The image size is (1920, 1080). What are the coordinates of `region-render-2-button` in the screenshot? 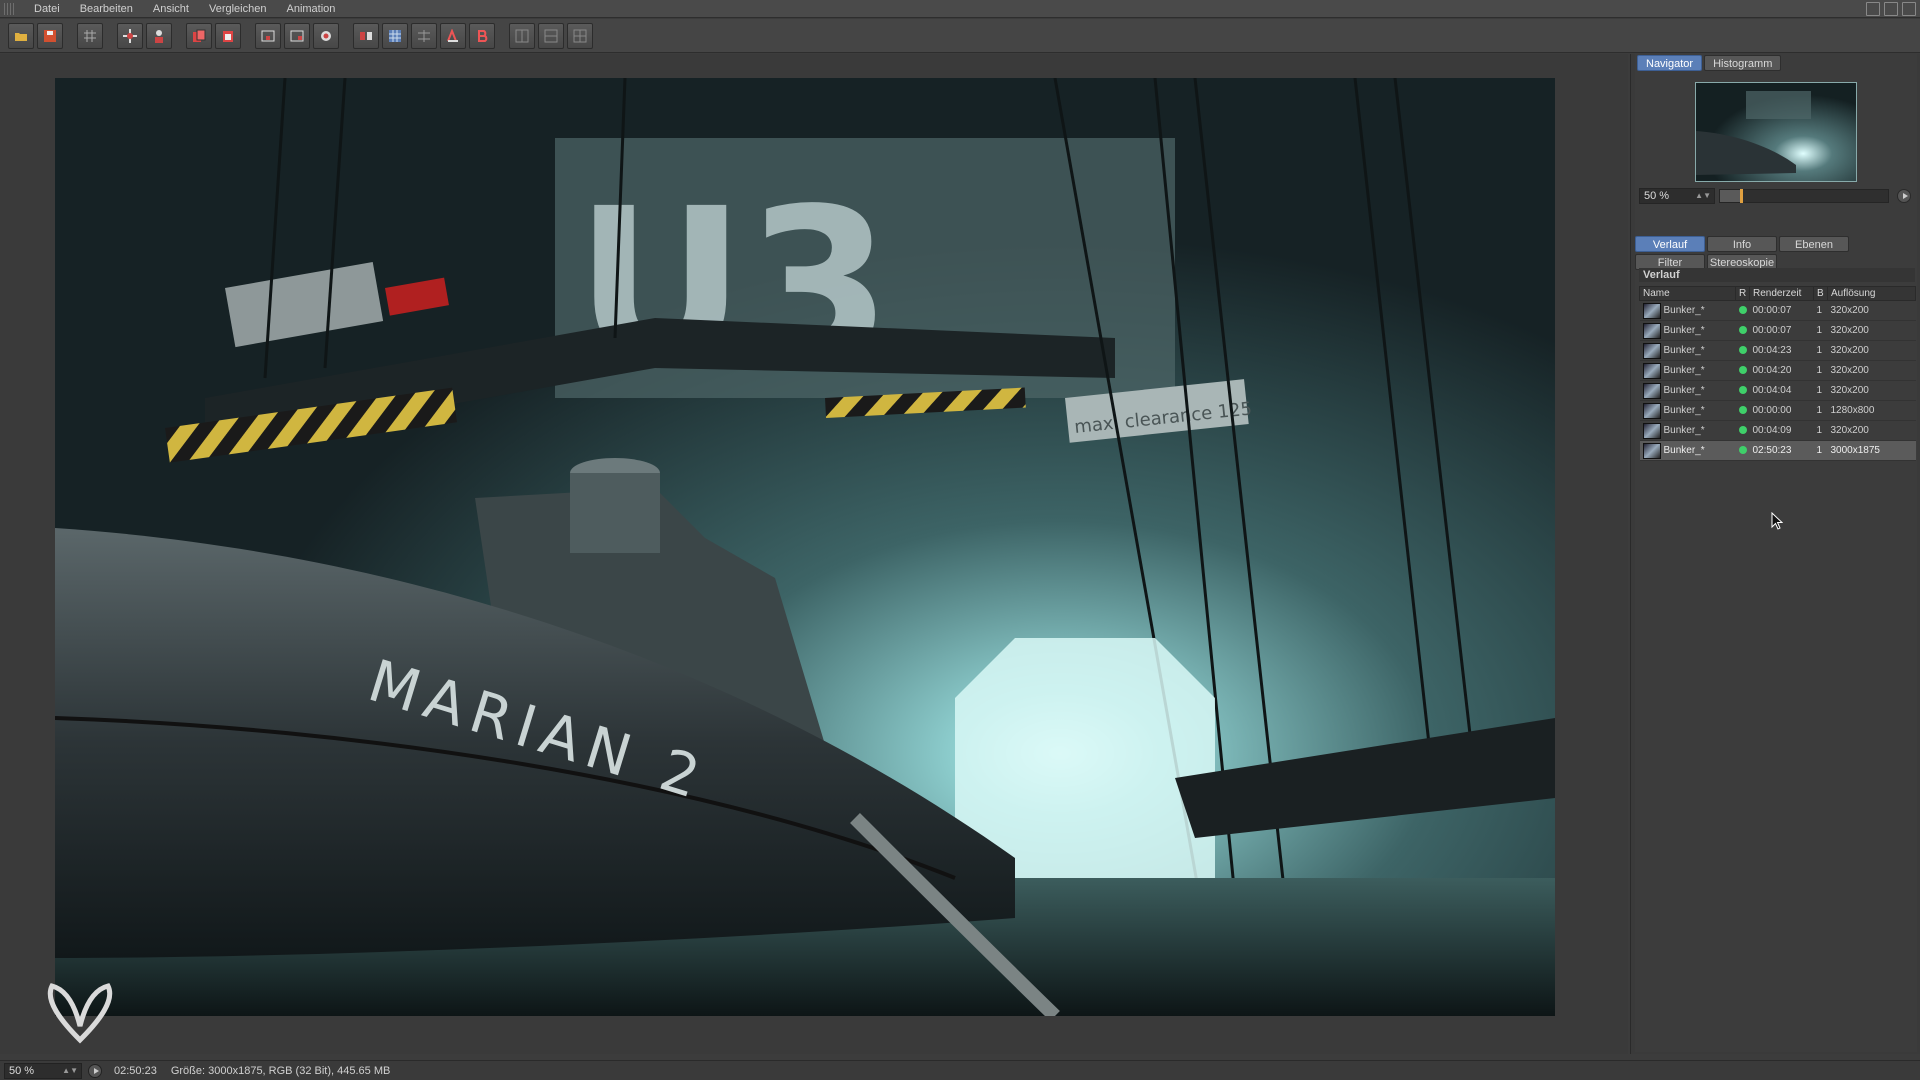 It's located at (297, 35).